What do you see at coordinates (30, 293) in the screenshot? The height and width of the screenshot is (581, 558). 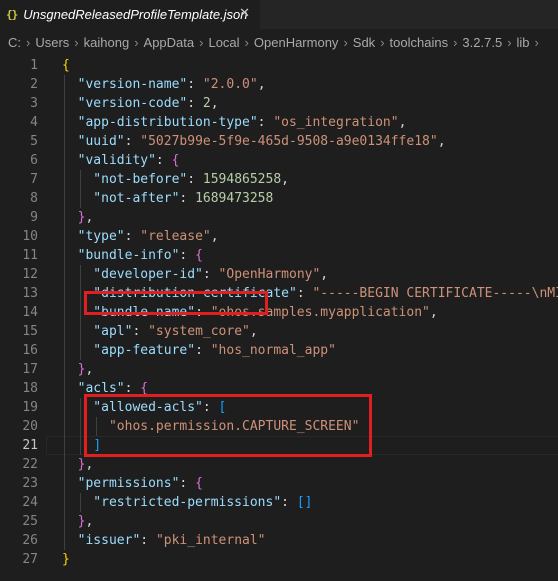 I see `line-number: 13` at bounding box center [30, 293].